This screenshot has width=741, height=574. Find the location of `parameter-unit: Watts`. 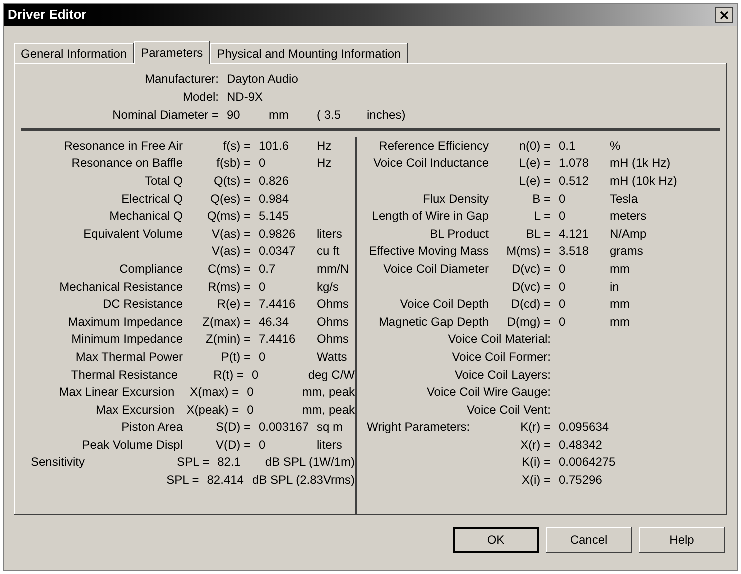

parameter-unit: Watts is located at coordinates (332, 357).